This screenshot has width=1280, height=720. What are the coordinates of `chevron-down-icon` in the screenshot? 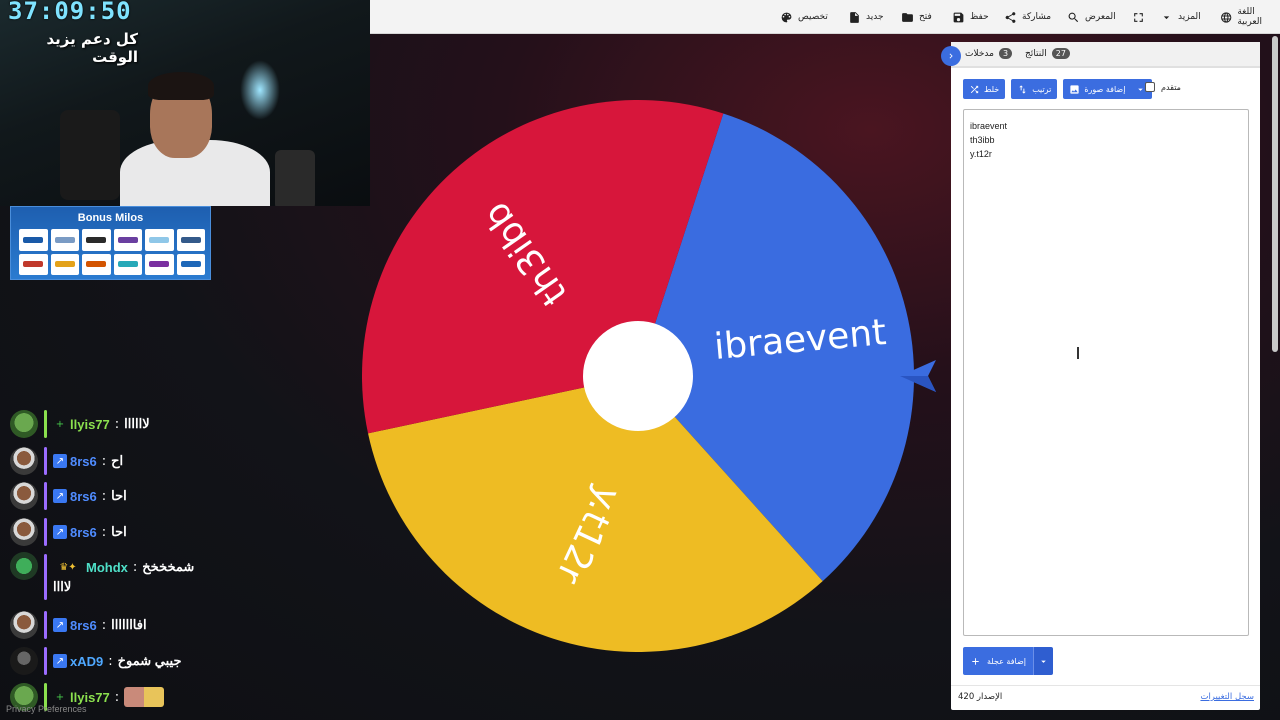 It's located at (1166, 17).